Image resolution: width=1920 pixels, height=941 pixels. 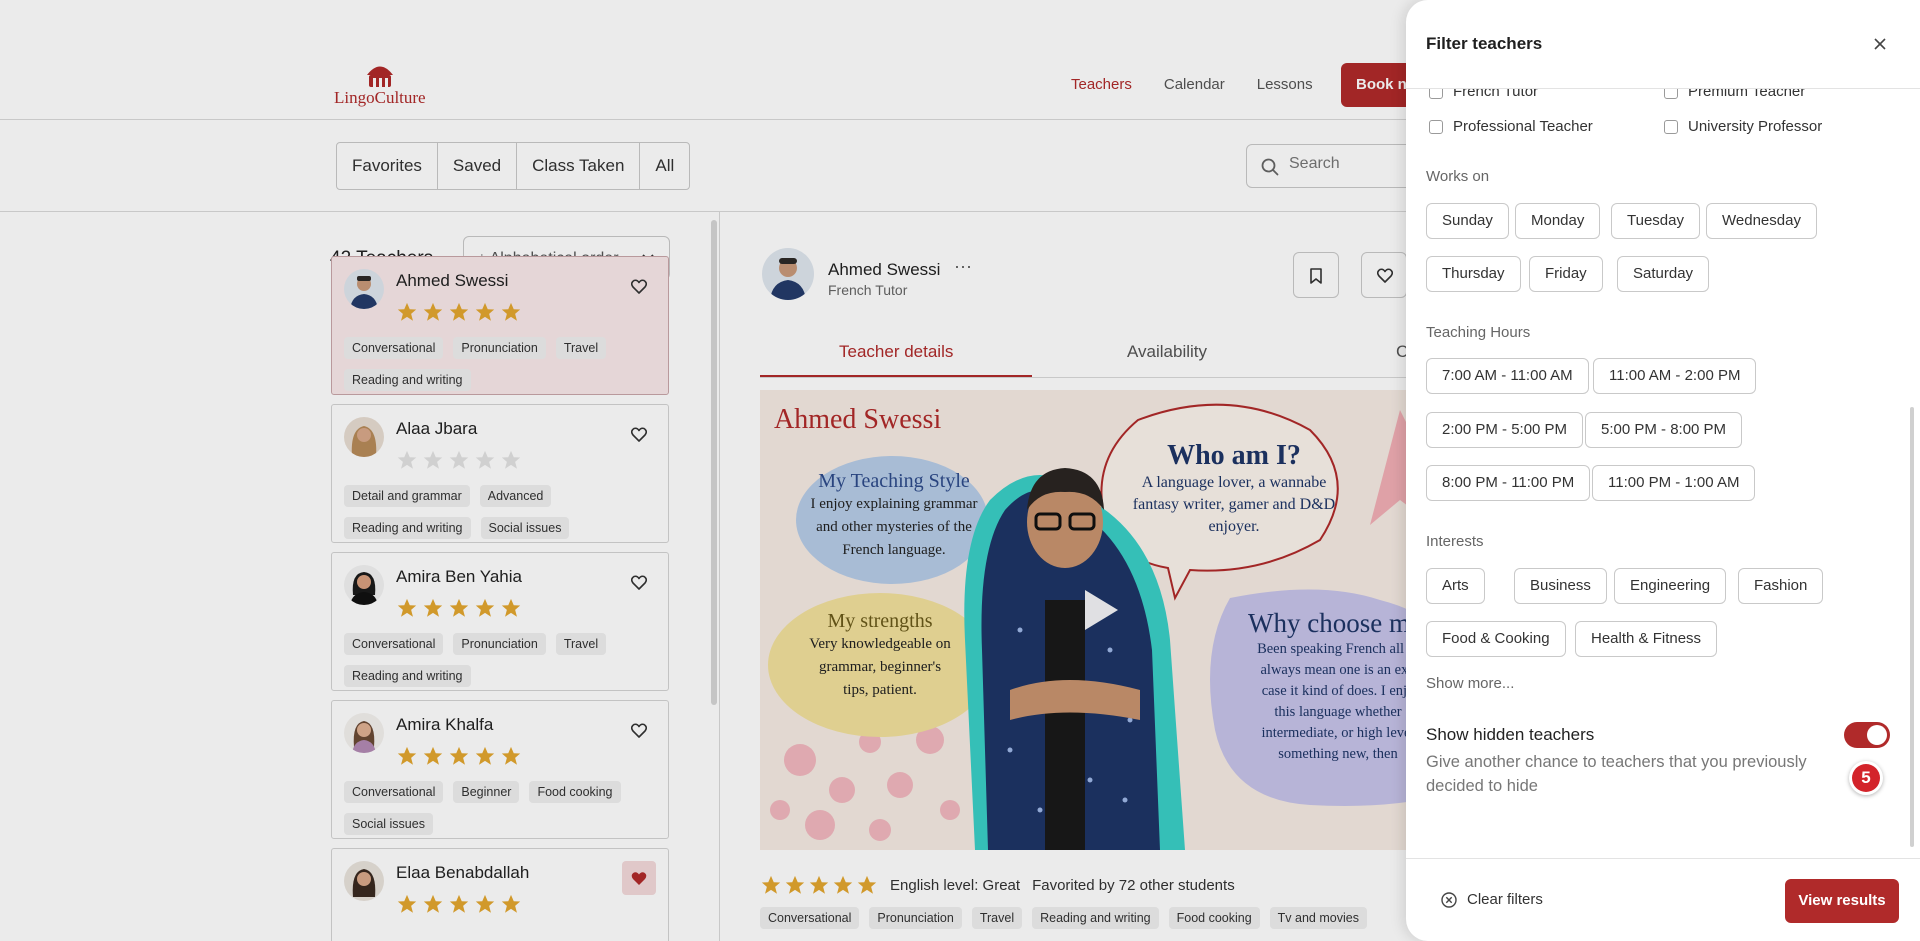 What do you see at coordinates (1458, 176) in the screenshot?
I see `works-on-label: Works on` at bounding box center [1458, 176].